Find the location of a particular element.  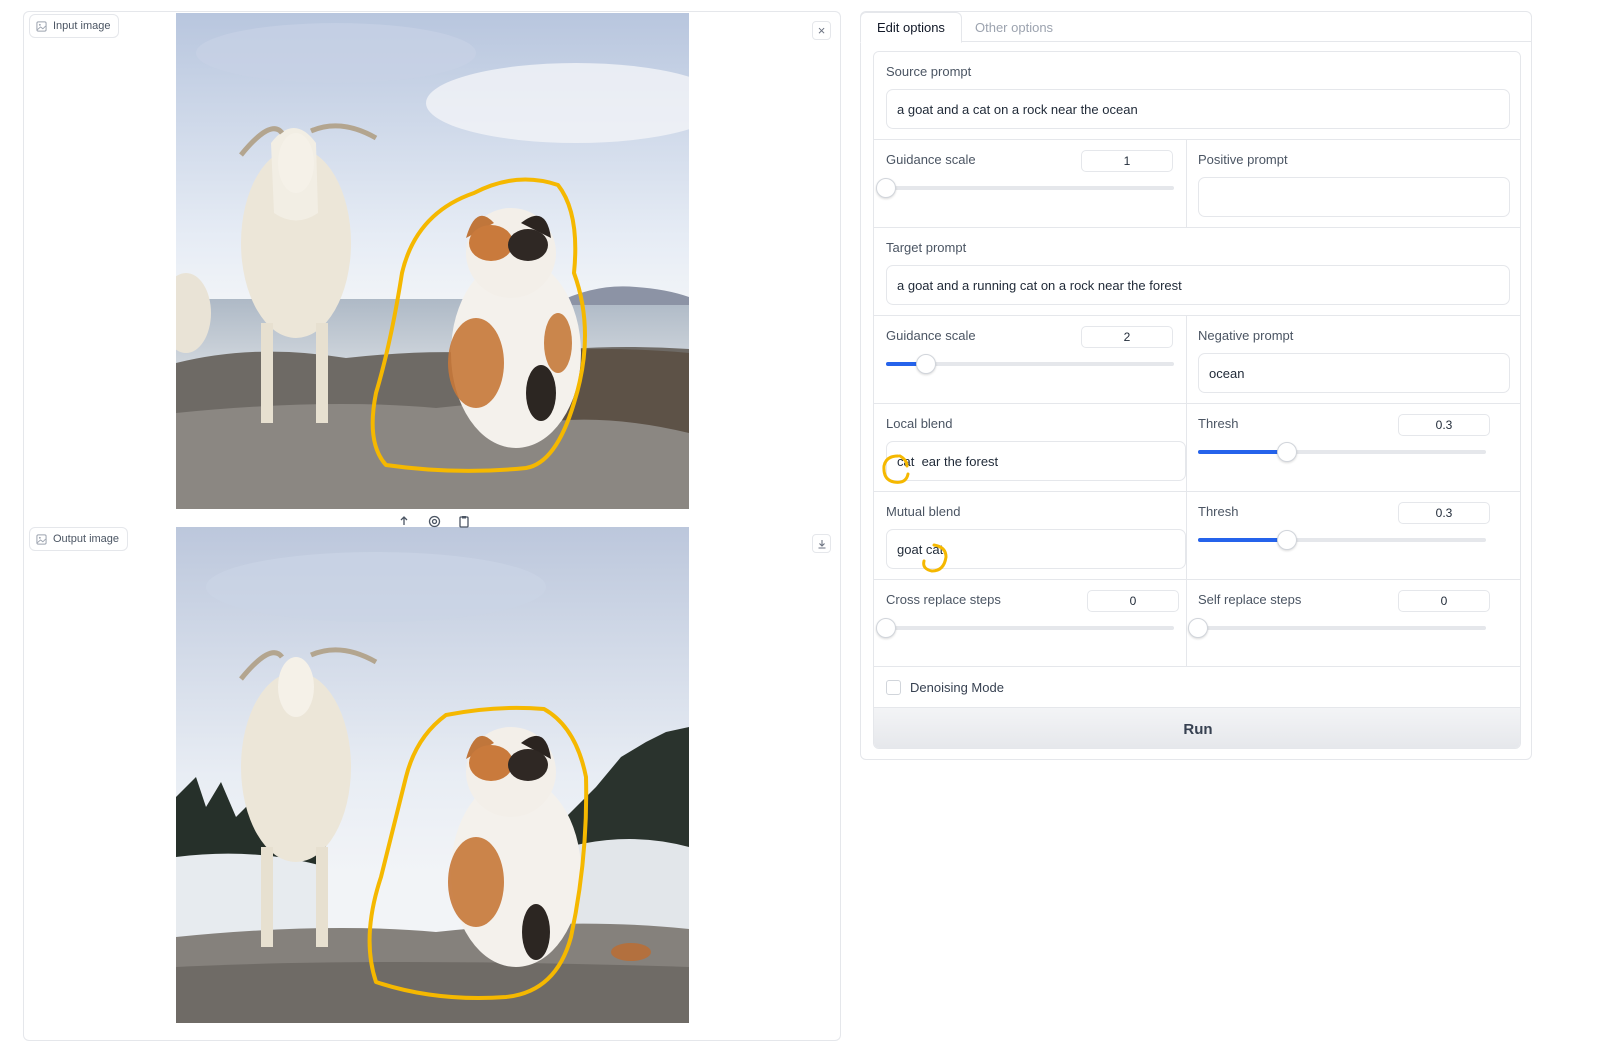

target-prompt-label: Target prompt is located at coordinates (926, 247).